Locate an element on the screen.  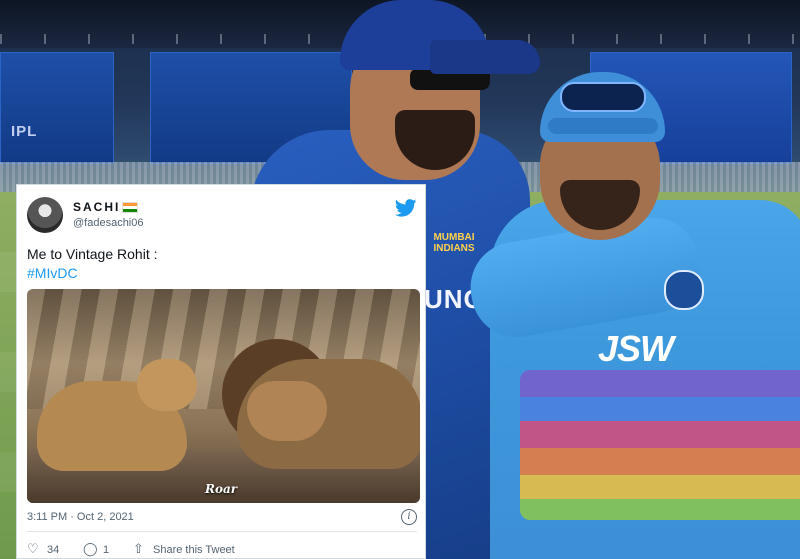
twitter-bird-icon is located at coordinates (405, 208).